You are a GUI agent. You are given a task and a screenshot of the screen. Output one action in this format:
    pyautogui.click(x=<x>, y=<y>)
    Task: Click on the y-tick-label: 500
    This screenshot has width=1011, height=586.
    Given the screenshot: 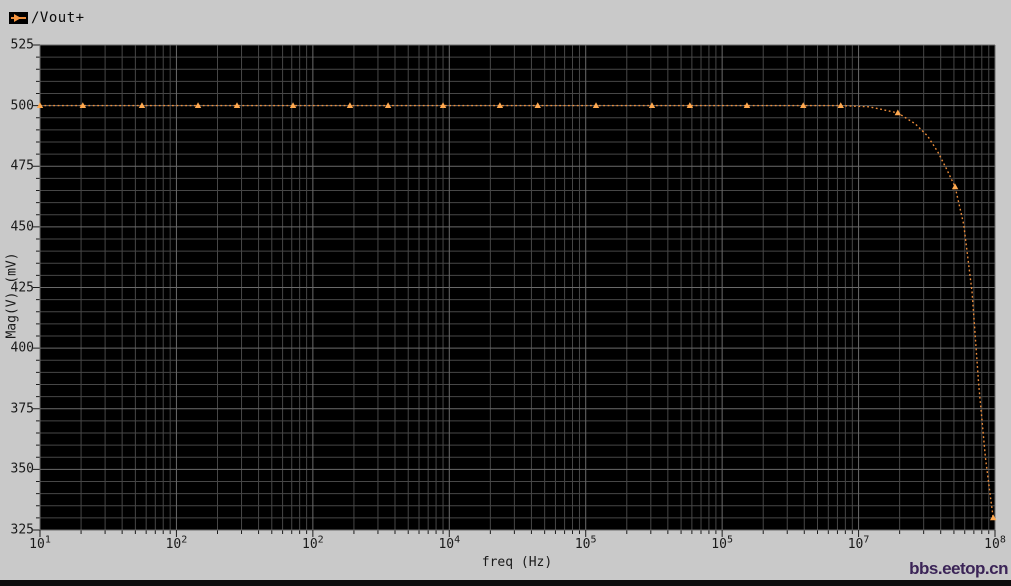 What is the action you would take?
    pyautogui.click(x=22, y=106)
    